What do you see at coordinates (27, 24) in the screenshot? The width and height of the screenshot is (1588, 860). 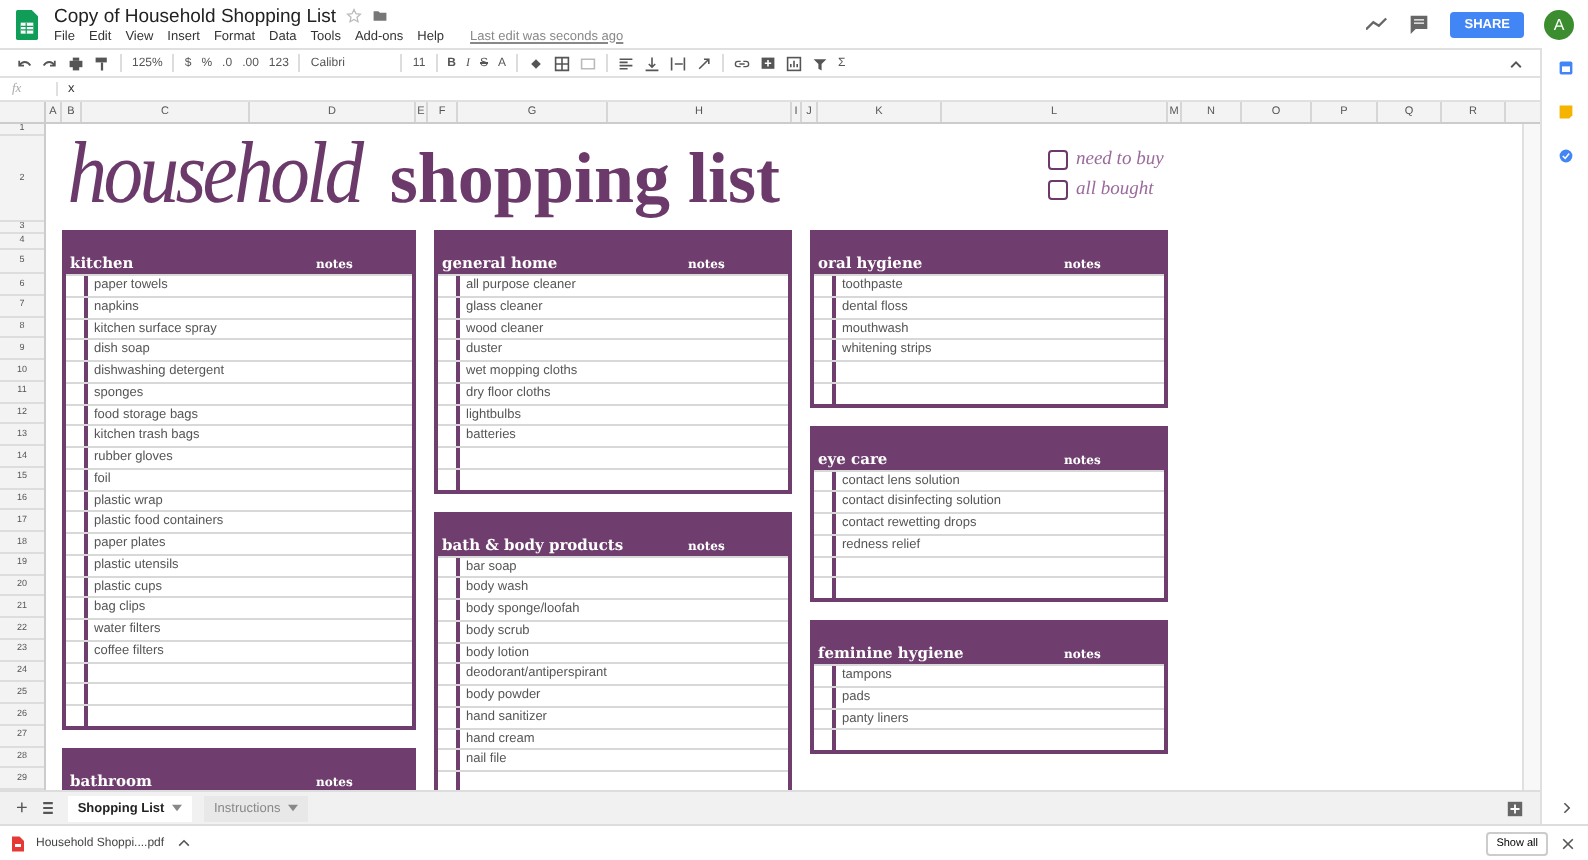 I see `sheets-logo-icon` at bounding box center [27, 24].